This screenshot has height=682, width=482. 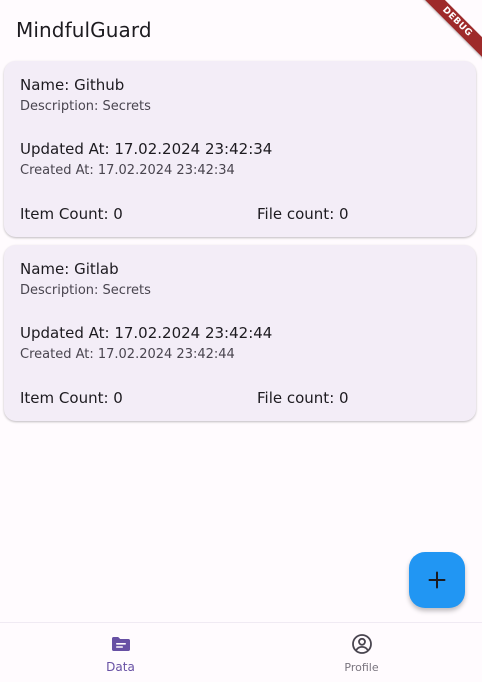 I want to click on app-bar: MindfulGuard, so click(x=241, y=30).